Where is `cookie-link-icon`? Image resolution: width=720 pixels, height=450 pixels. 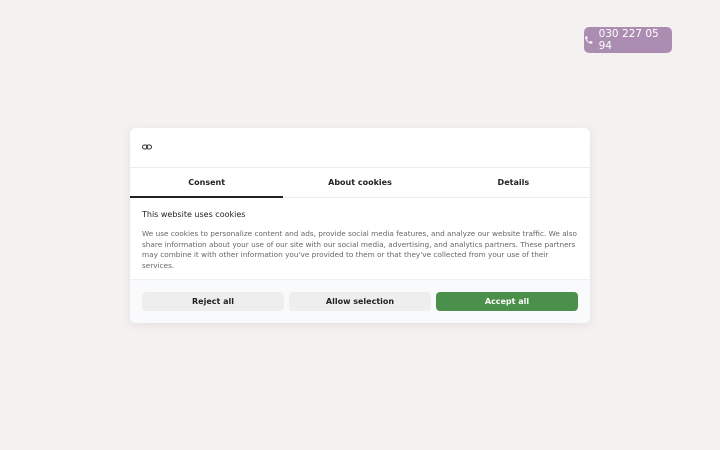 cookie-link-icon is located at coordinates (147, 147).